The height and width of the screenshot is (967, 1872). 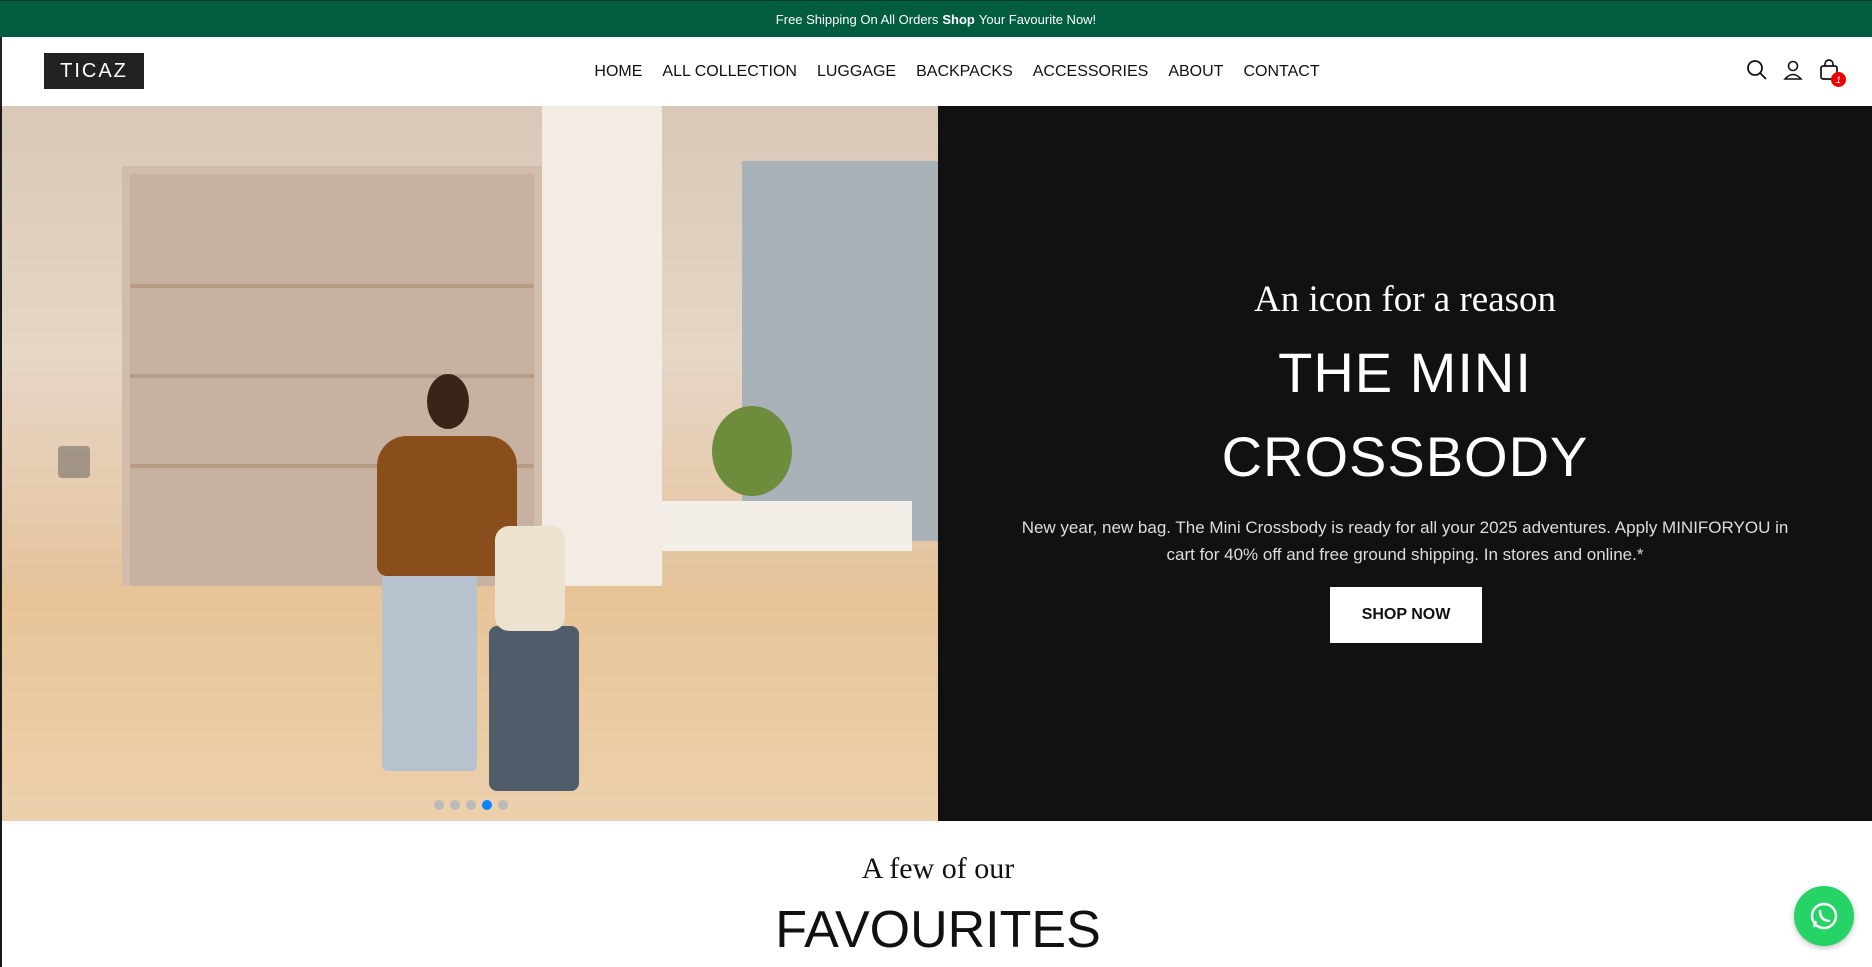 What do you see at coordinates (602, 346) in the screenshot?
I see `hero-image-pillar` at bounding box center [602, 346].